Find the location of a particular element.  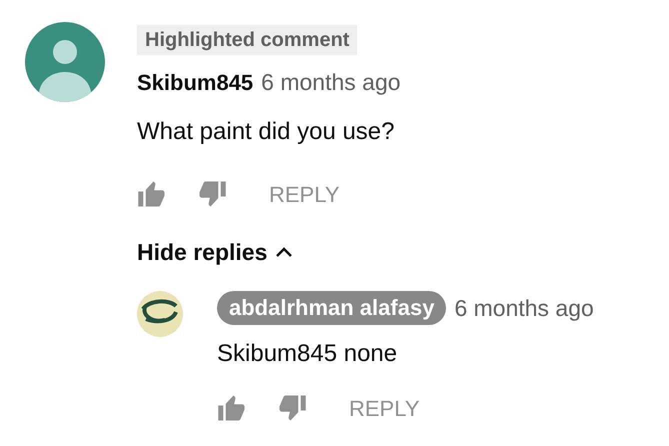

highlighted-label: Highlighted comment is located at coordinates (247, 40).